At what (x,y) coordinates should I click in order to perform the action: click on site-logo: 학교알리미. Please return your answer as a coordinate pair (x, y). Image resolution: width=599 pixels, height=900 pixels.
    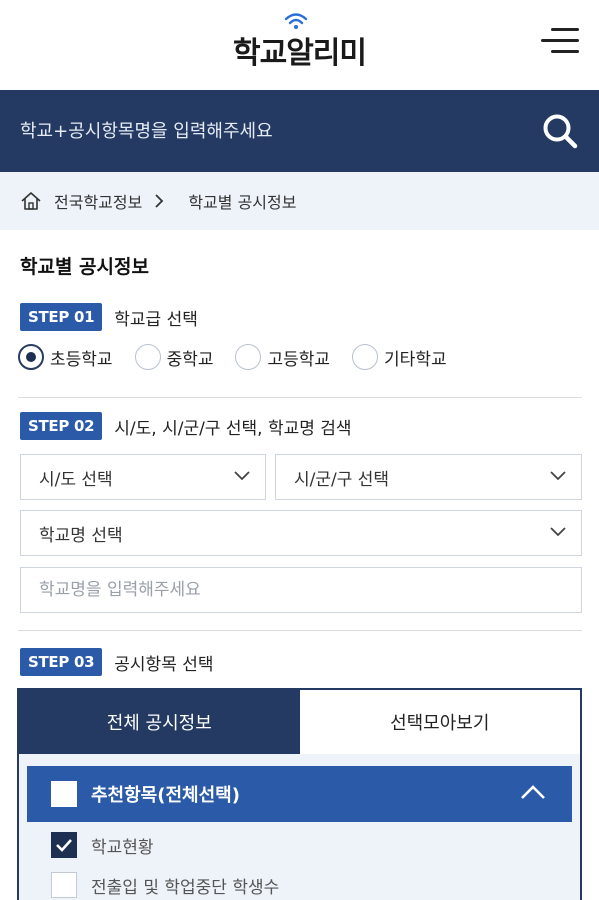
    Looking at the image, I should click on (299, 50).